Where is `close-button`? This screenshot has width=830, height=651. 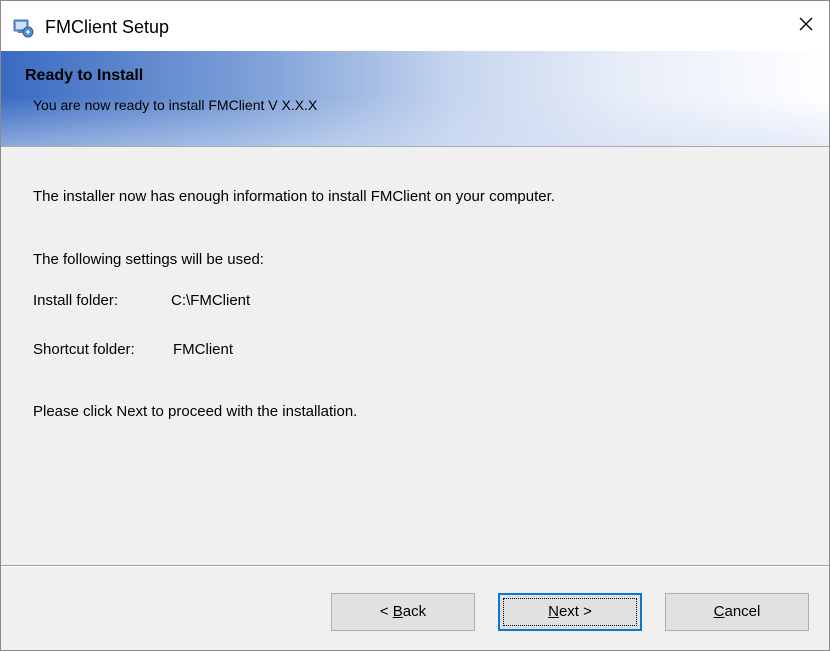 close-button is located at coordinates (806, 26).